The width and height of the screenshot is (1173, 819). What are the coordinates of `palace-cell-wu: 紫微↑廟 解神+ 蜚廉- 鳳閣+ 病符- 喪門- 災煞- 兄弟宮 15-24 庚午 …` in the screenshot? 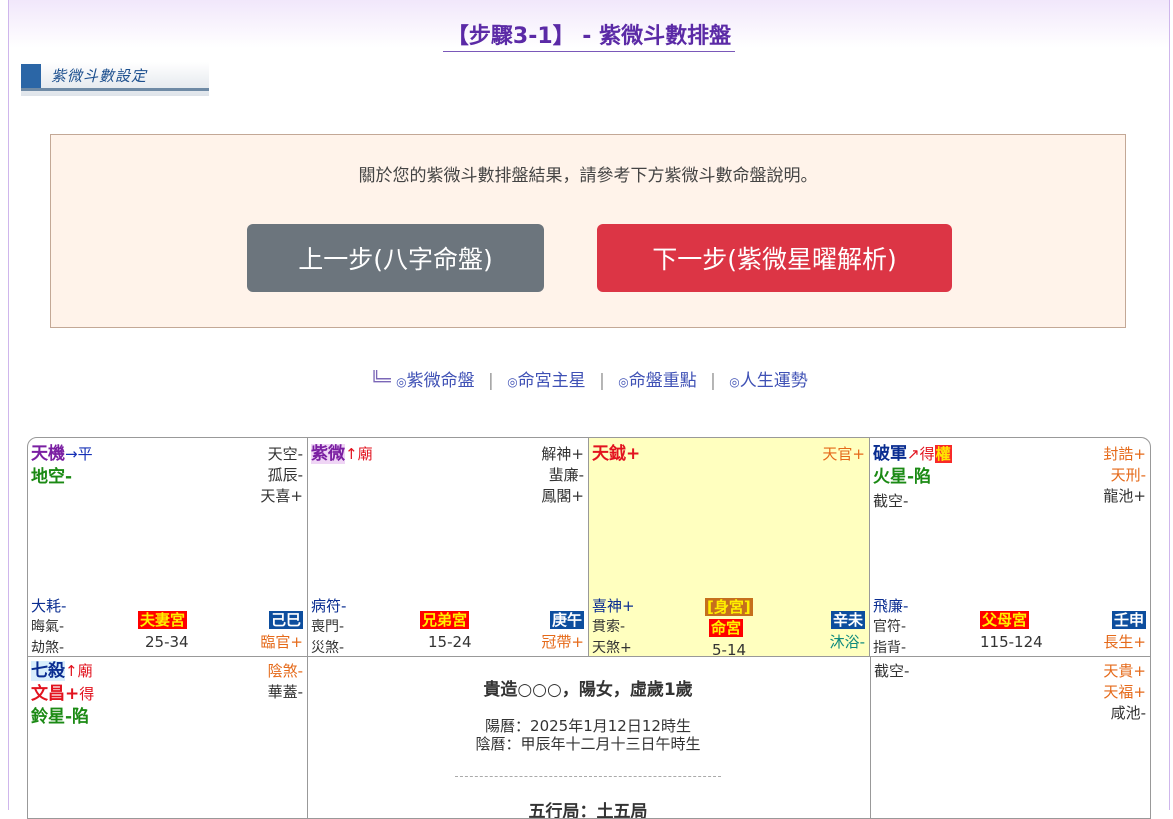 It's located at (448, 547).